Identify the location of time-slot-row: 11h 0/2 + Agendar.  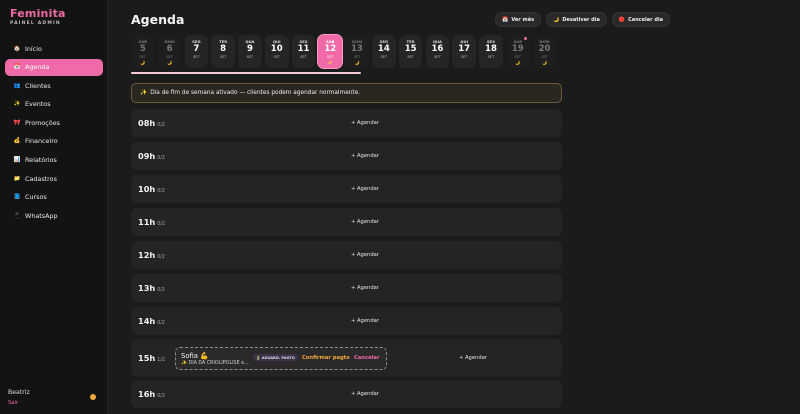
(346, 222).